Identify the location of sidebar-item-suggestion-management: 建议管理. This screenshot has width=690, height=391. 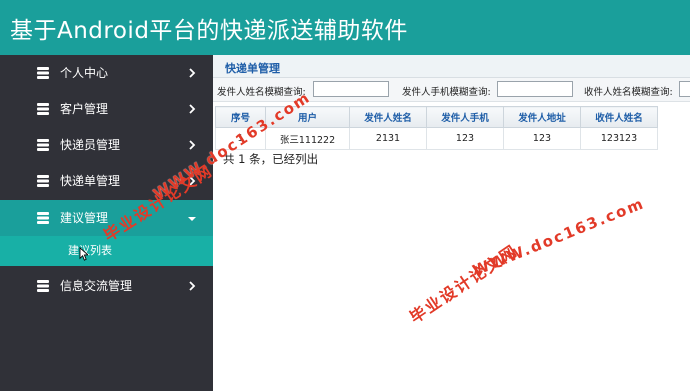
(106, 218).